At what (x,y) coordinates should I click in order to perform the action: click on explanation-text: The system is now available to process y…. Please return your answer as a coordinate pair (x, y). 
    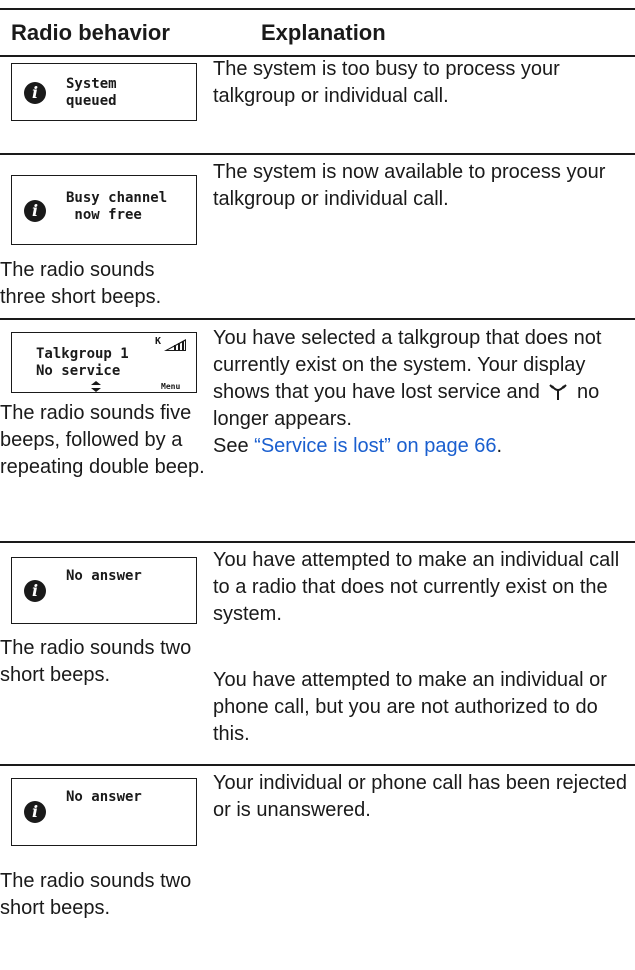
    Looking at the image, I should click on (409, 185).